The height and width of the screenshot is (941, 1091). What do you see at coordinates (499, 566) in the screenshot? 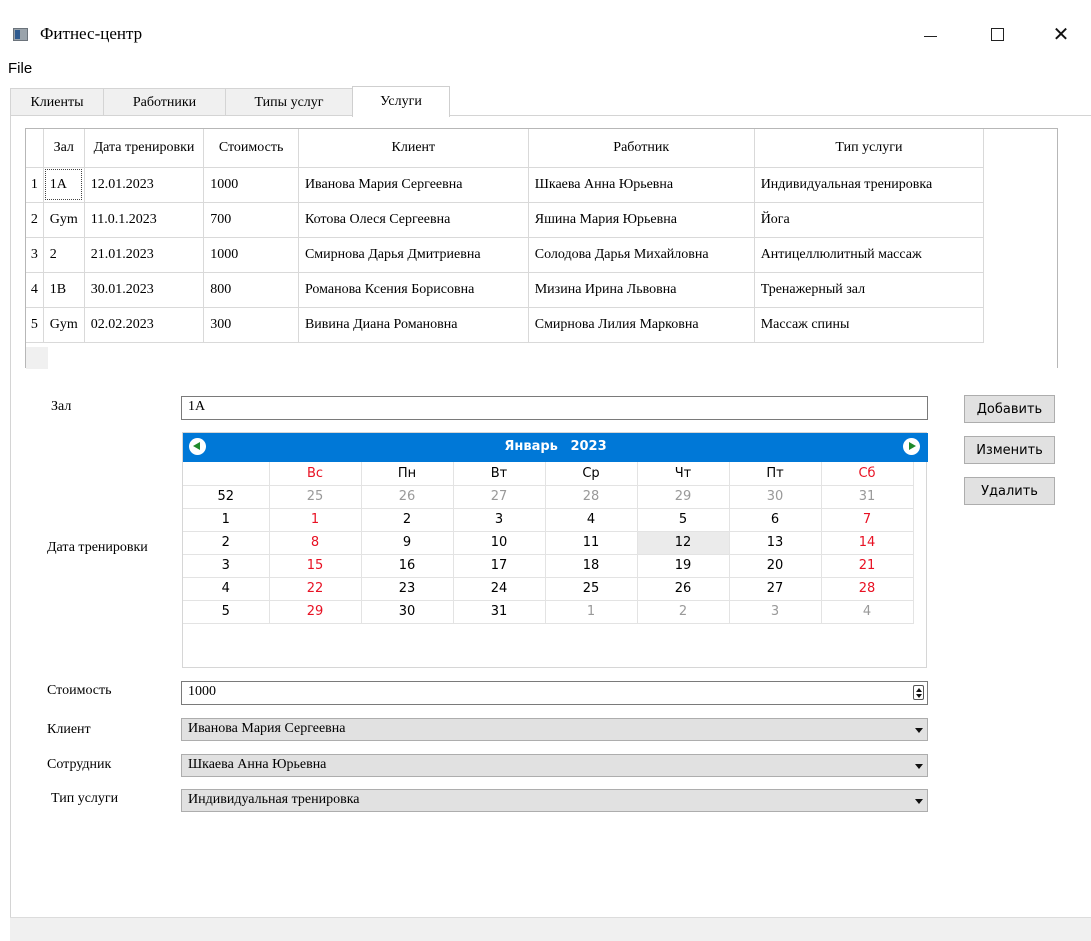
I see `calendar-day: 17` at bounding box center [499, 566].